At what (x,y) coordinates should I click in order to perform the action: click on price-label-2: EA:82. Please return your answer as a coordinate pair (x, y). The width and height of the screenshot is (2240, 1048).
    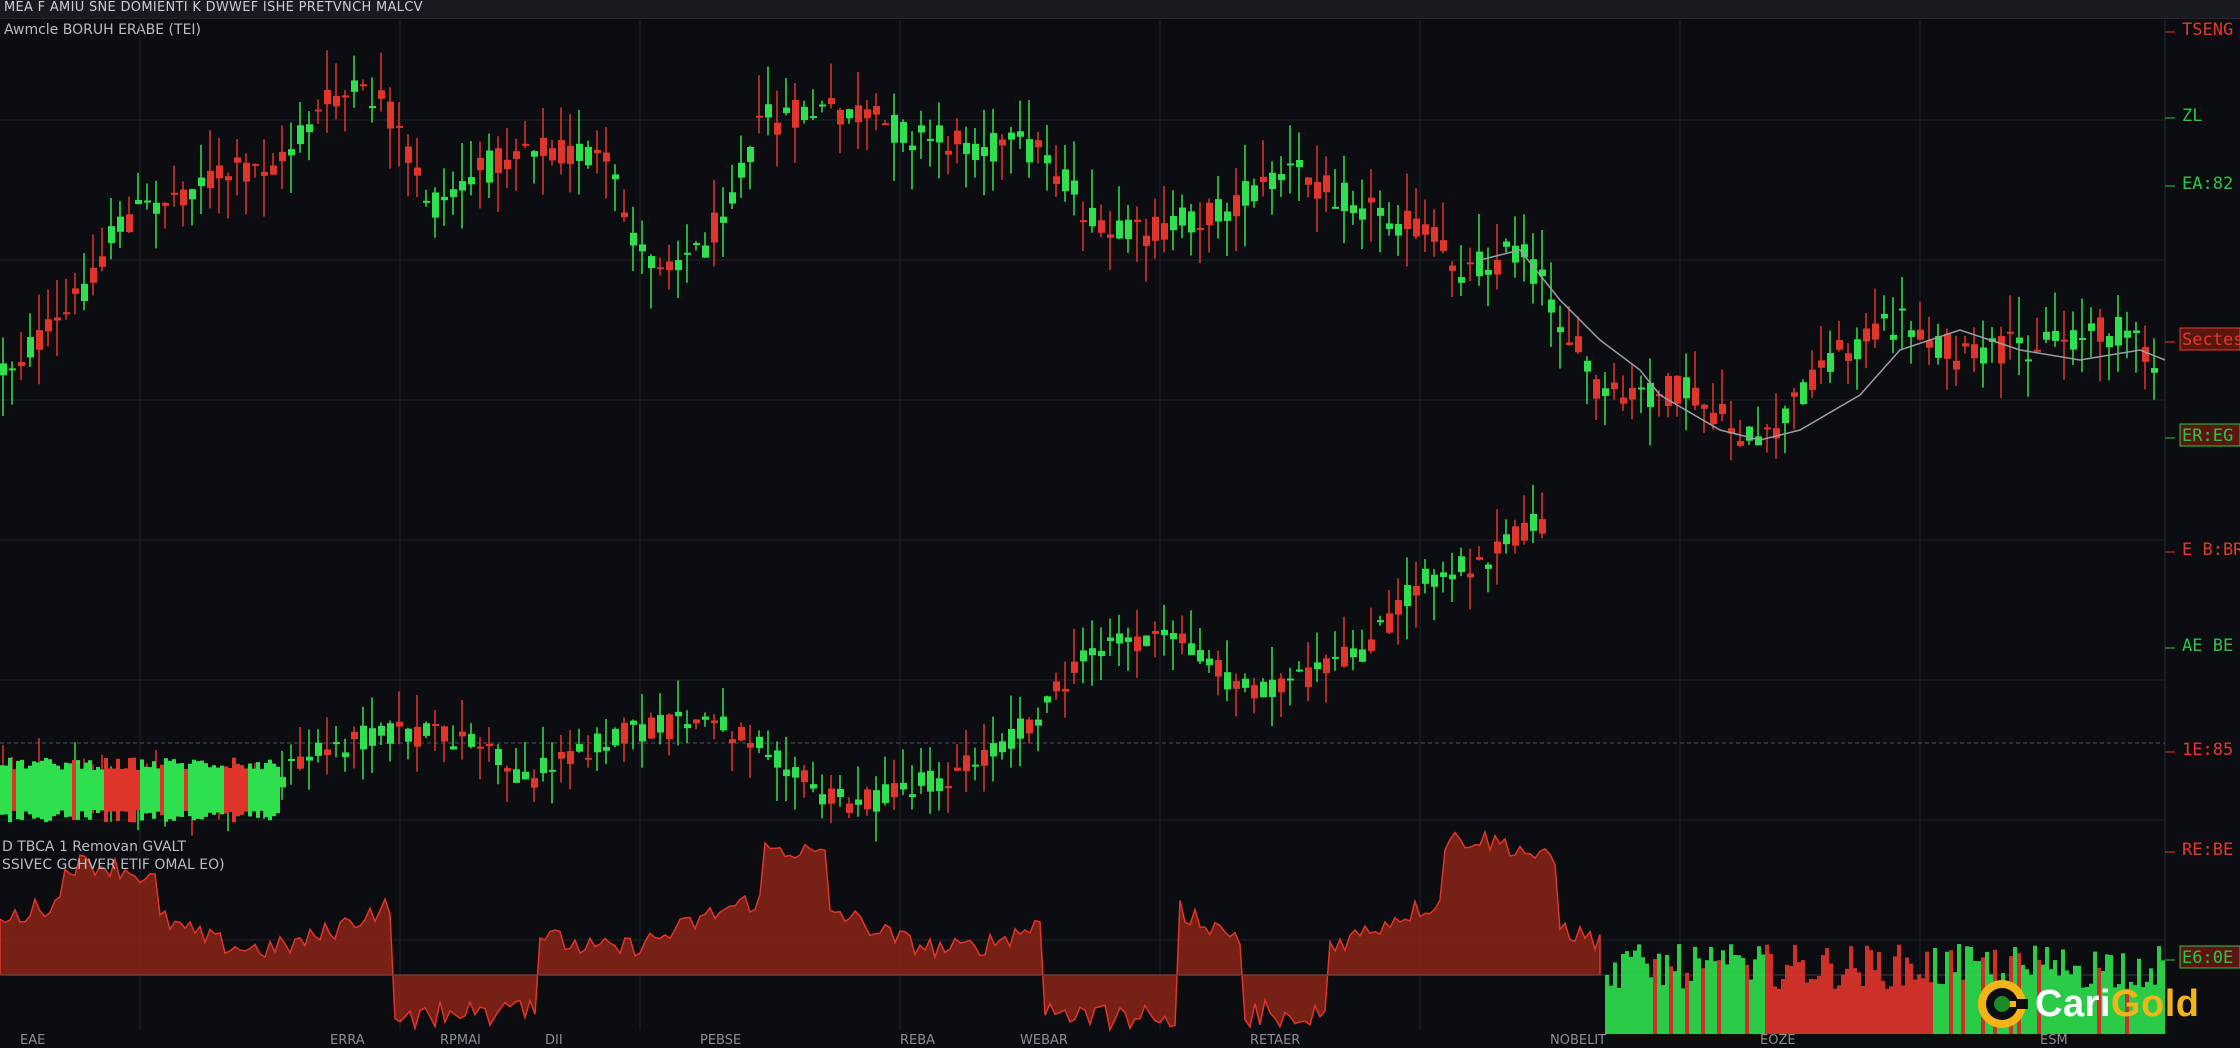
    Looking at the image, I should click on (2207, 184).